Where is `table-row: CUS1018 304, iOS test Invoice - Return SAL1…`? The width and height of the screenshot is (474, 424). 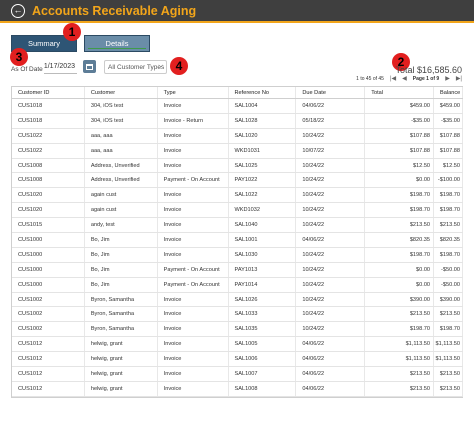
table-row: CUS1018 304, iOS test Invoice - Return SAL1… is located at coordinates (237, 121).